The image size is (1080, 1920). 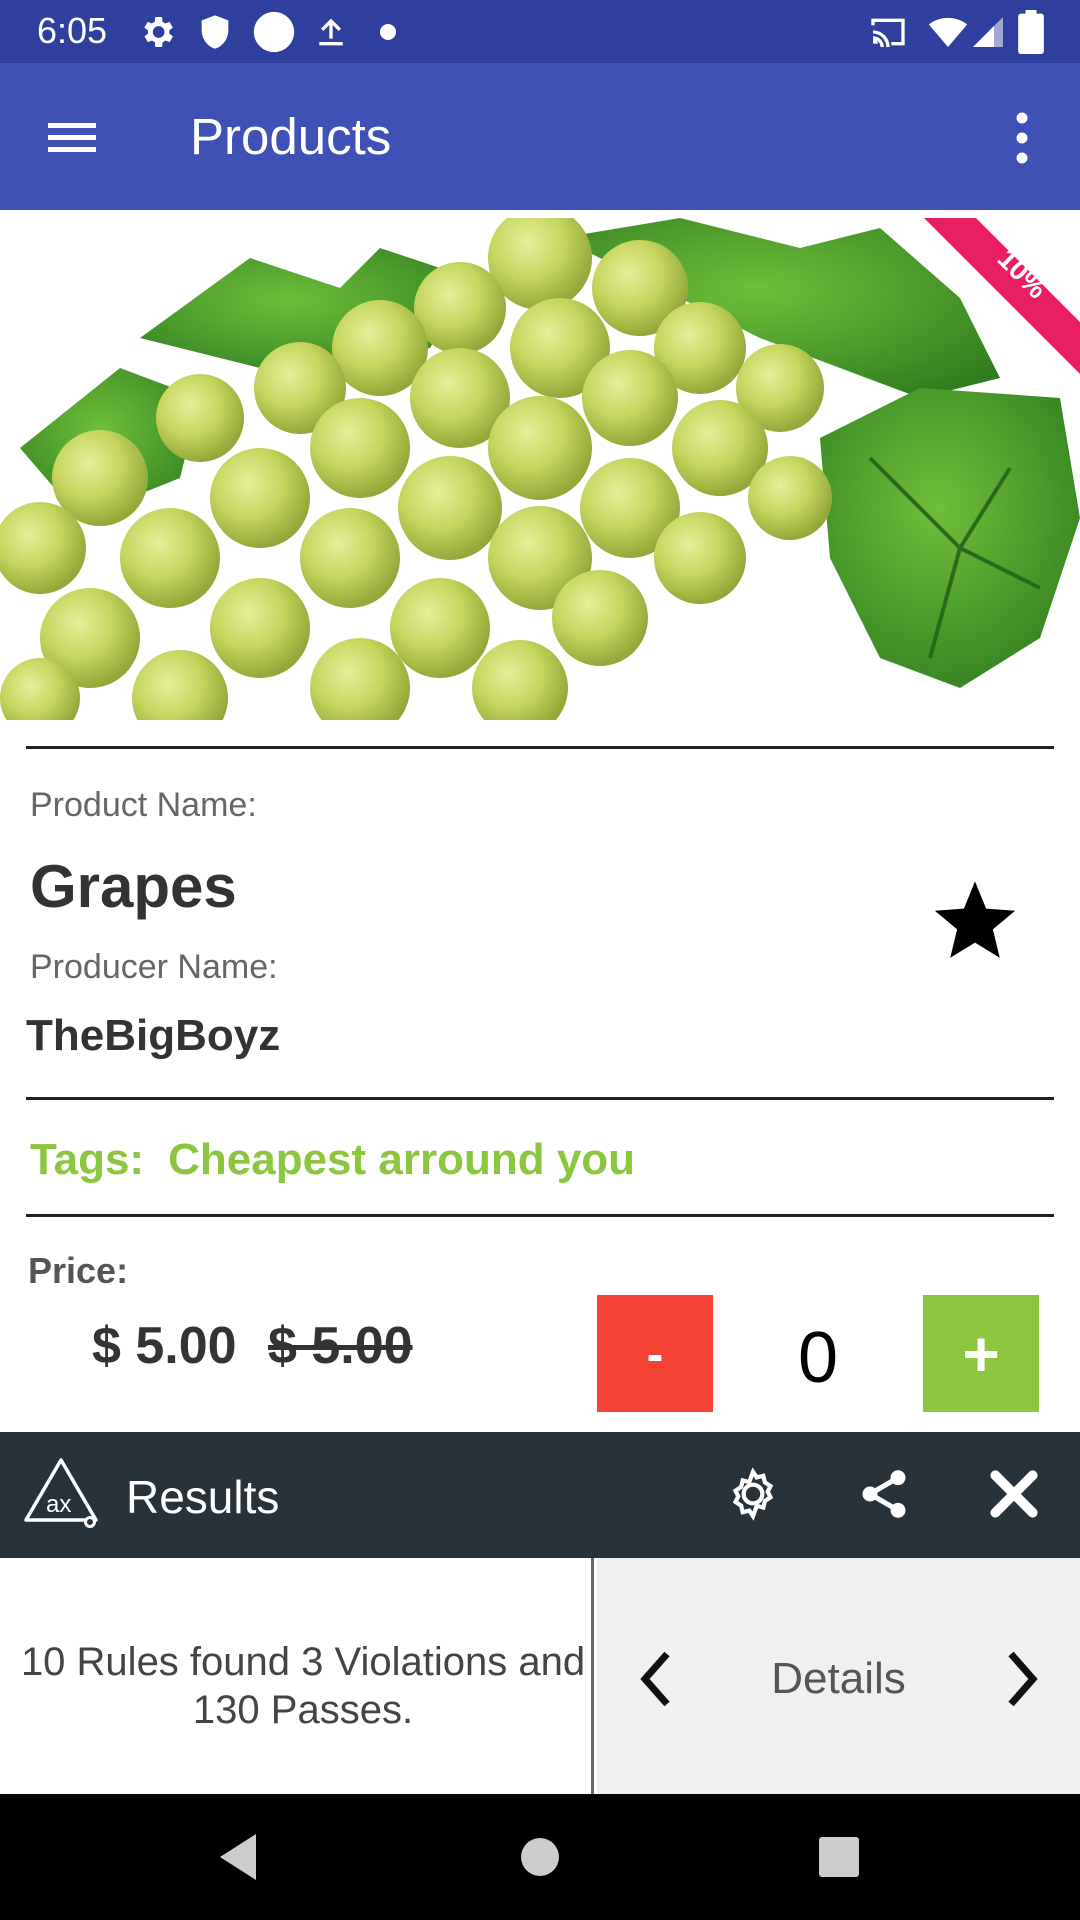 What do you see at coordinates (143, 805) in the screenshot?
I see `product-name-label: Product Name:` at bounding box center [143, 805].